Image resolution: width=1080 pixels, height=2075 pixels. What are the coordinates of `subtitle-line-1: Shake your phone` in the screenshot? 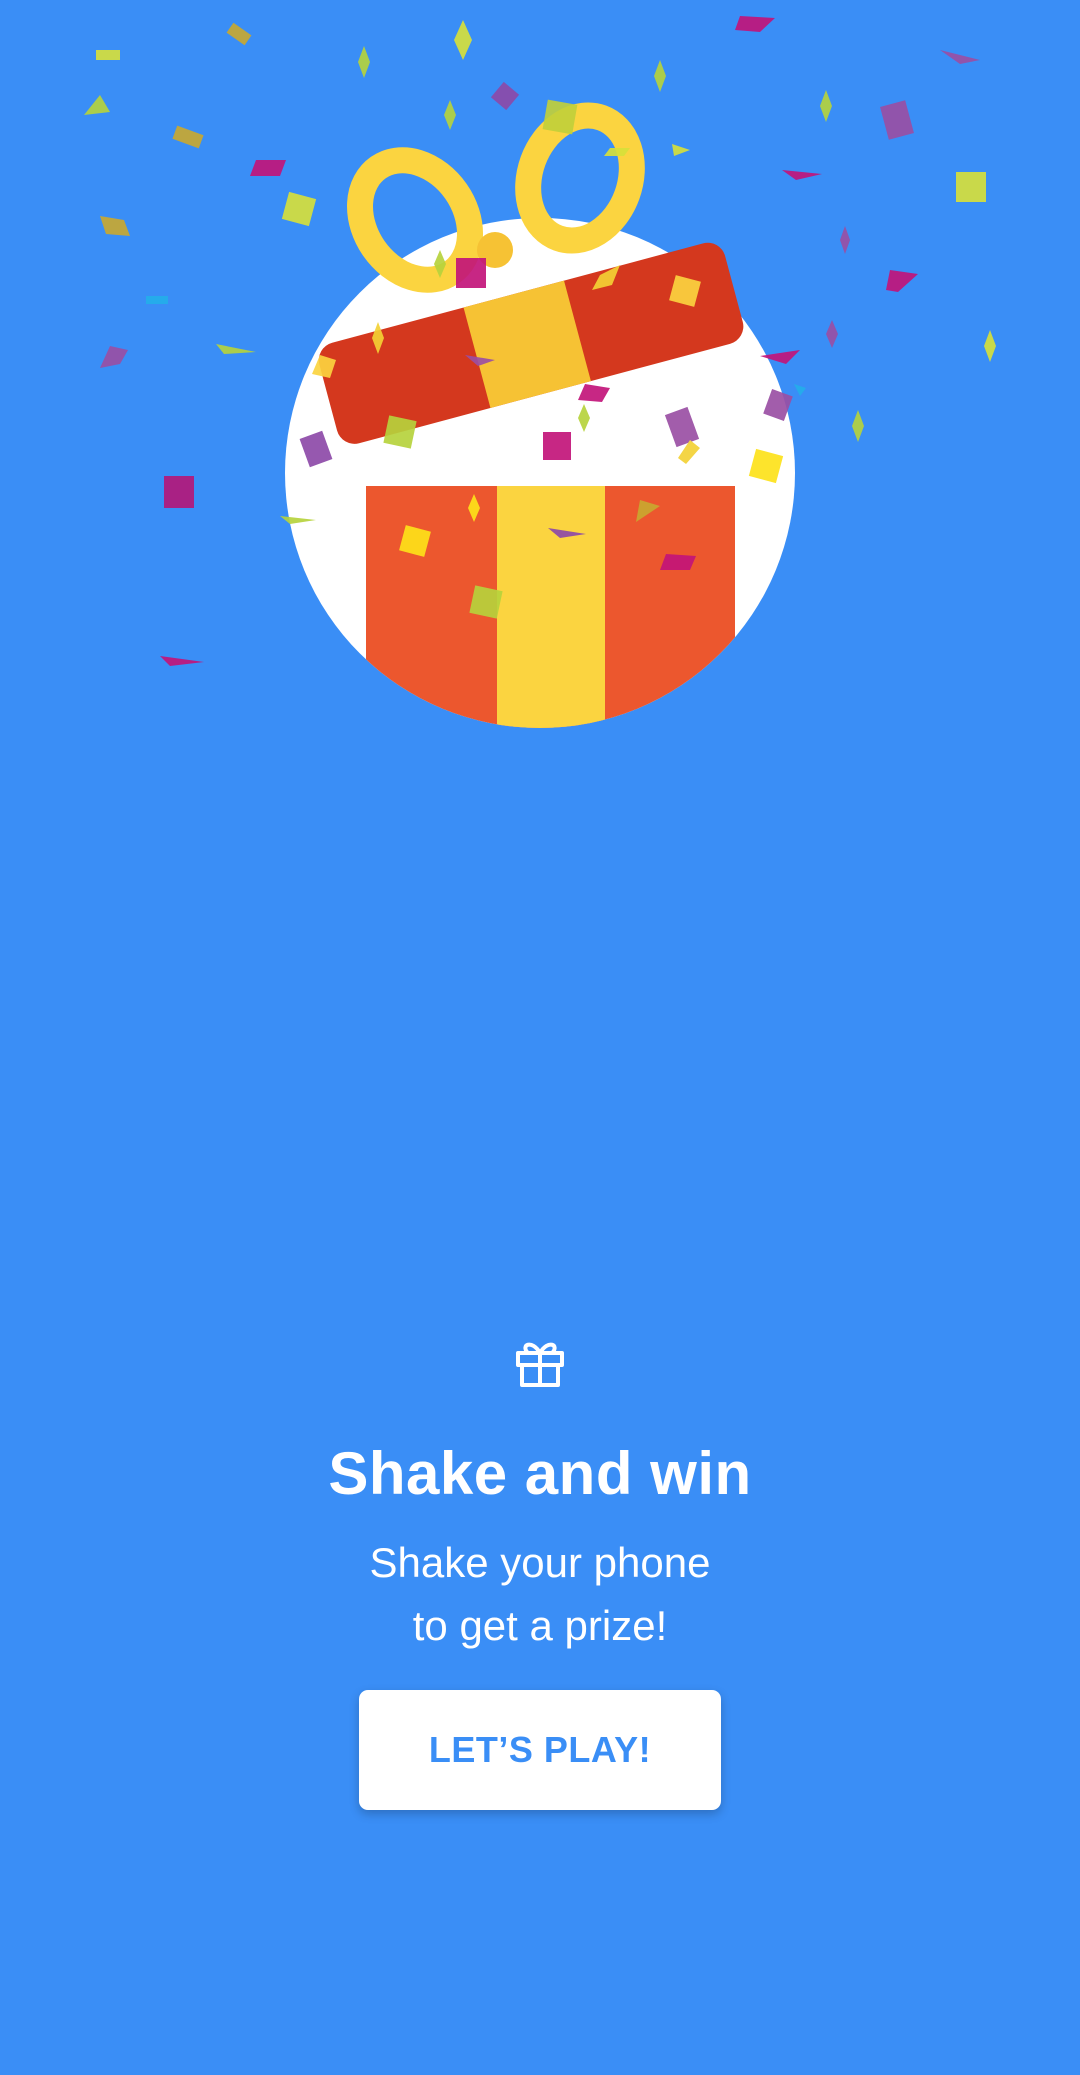 It's located at (540, 1562).